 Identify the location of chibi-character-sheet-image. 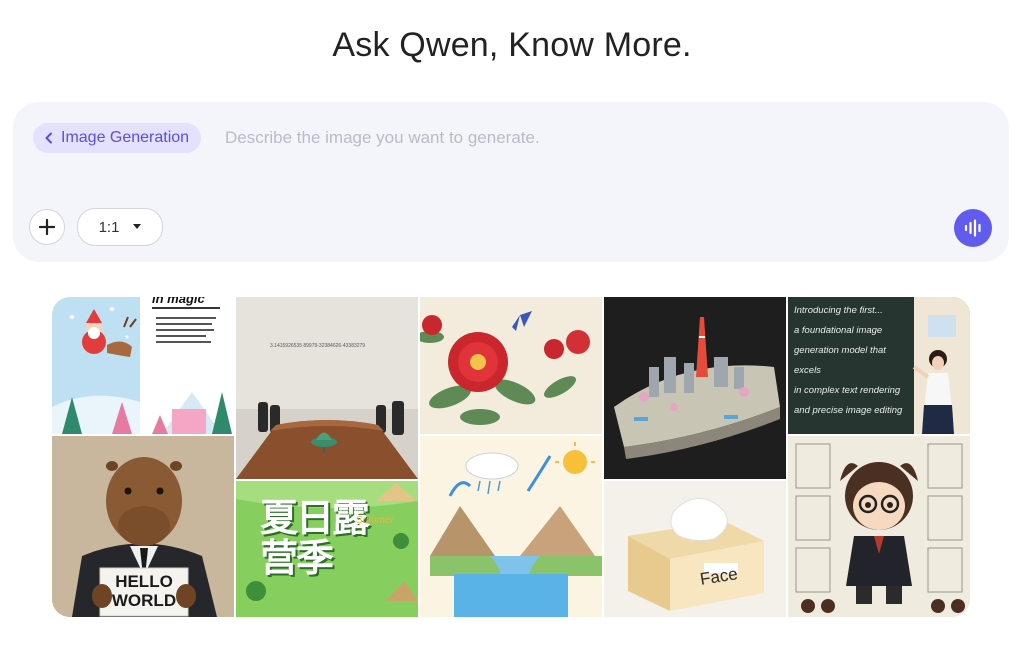
(879, 526).